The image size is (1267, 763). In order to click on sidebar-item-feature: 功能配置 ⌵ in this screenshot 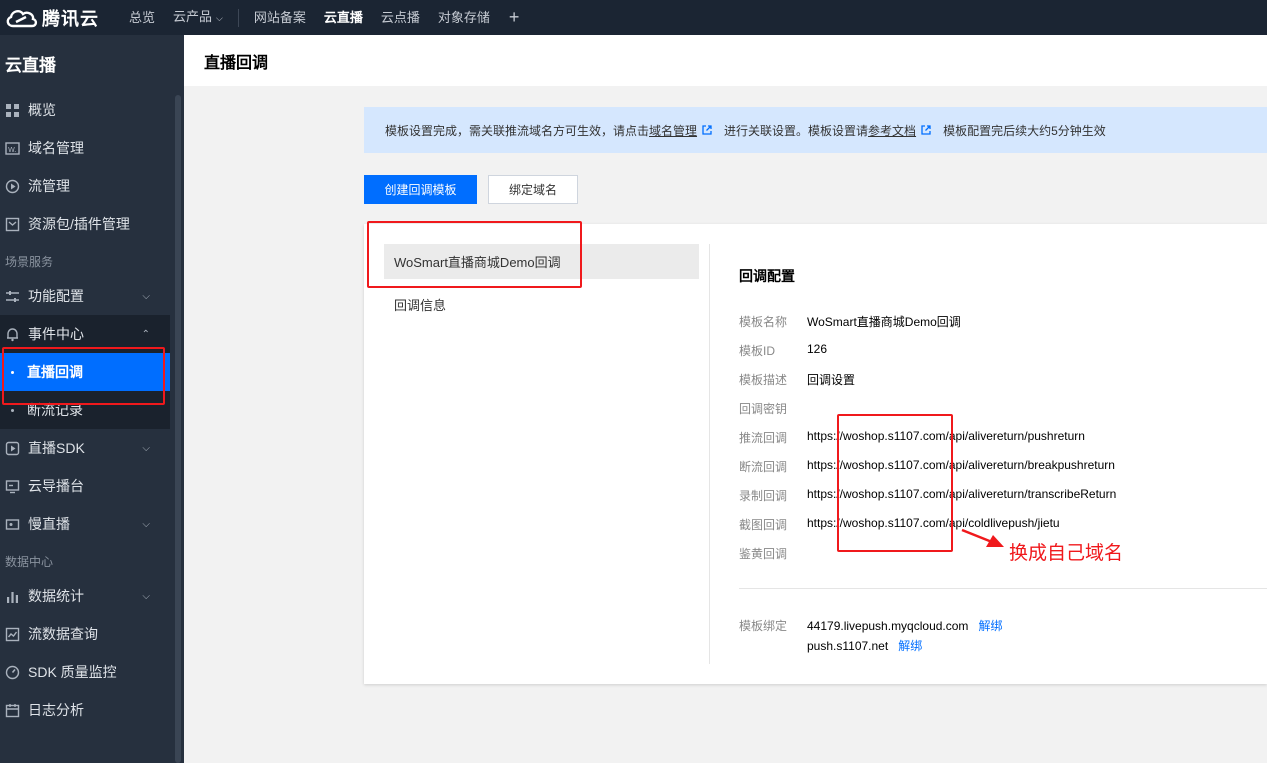, I will do `click(85, 296)`.